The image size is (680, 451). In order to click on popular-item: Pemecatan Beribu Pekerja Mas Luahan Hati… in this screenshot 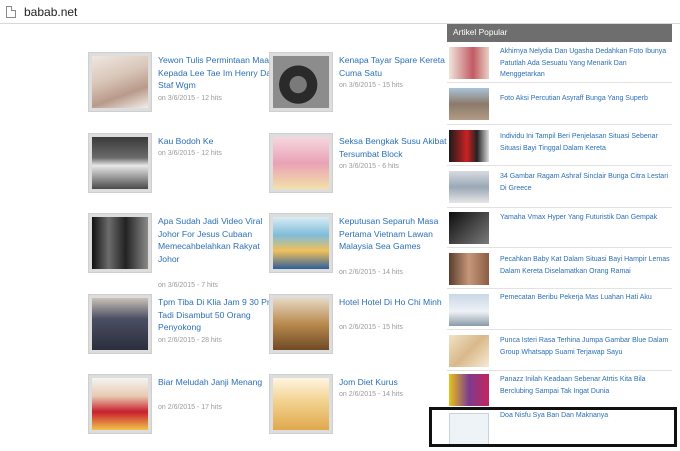, I will do `click(559, 310)`.